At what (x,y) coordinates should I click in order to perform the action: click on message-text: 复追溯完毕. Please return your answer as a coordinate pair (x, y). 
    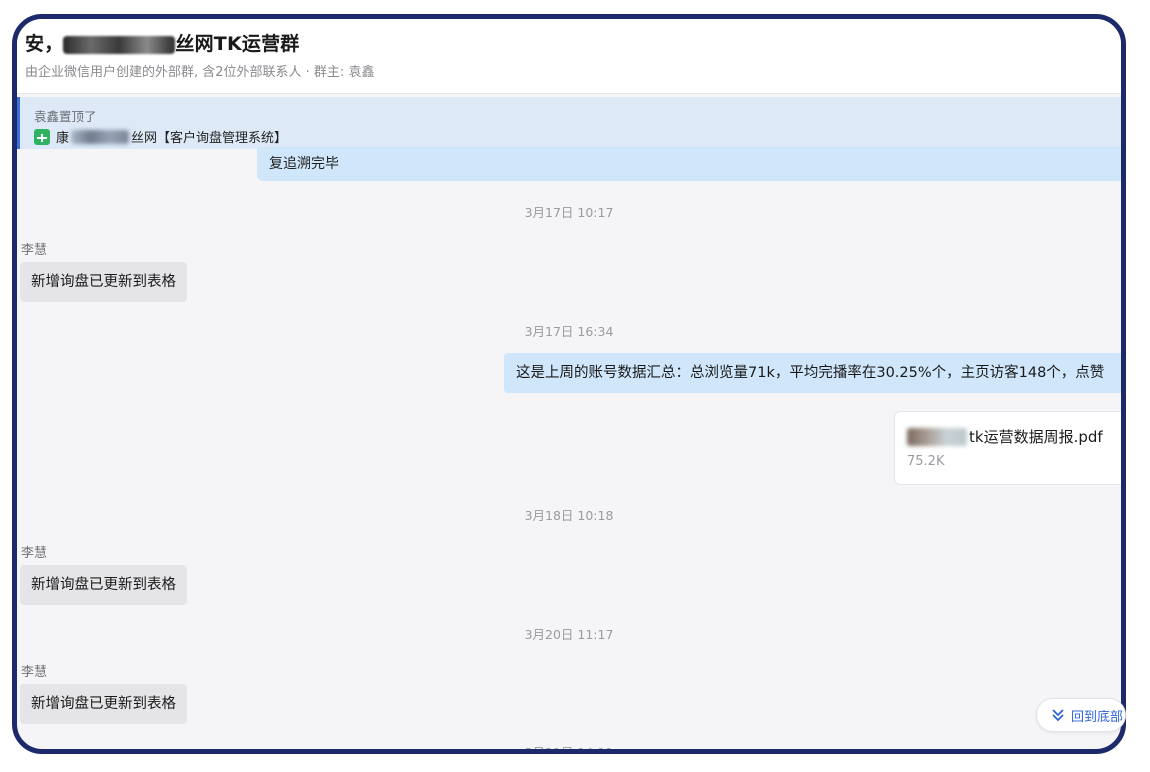
    Looking at the image, I should click on (304, 164).